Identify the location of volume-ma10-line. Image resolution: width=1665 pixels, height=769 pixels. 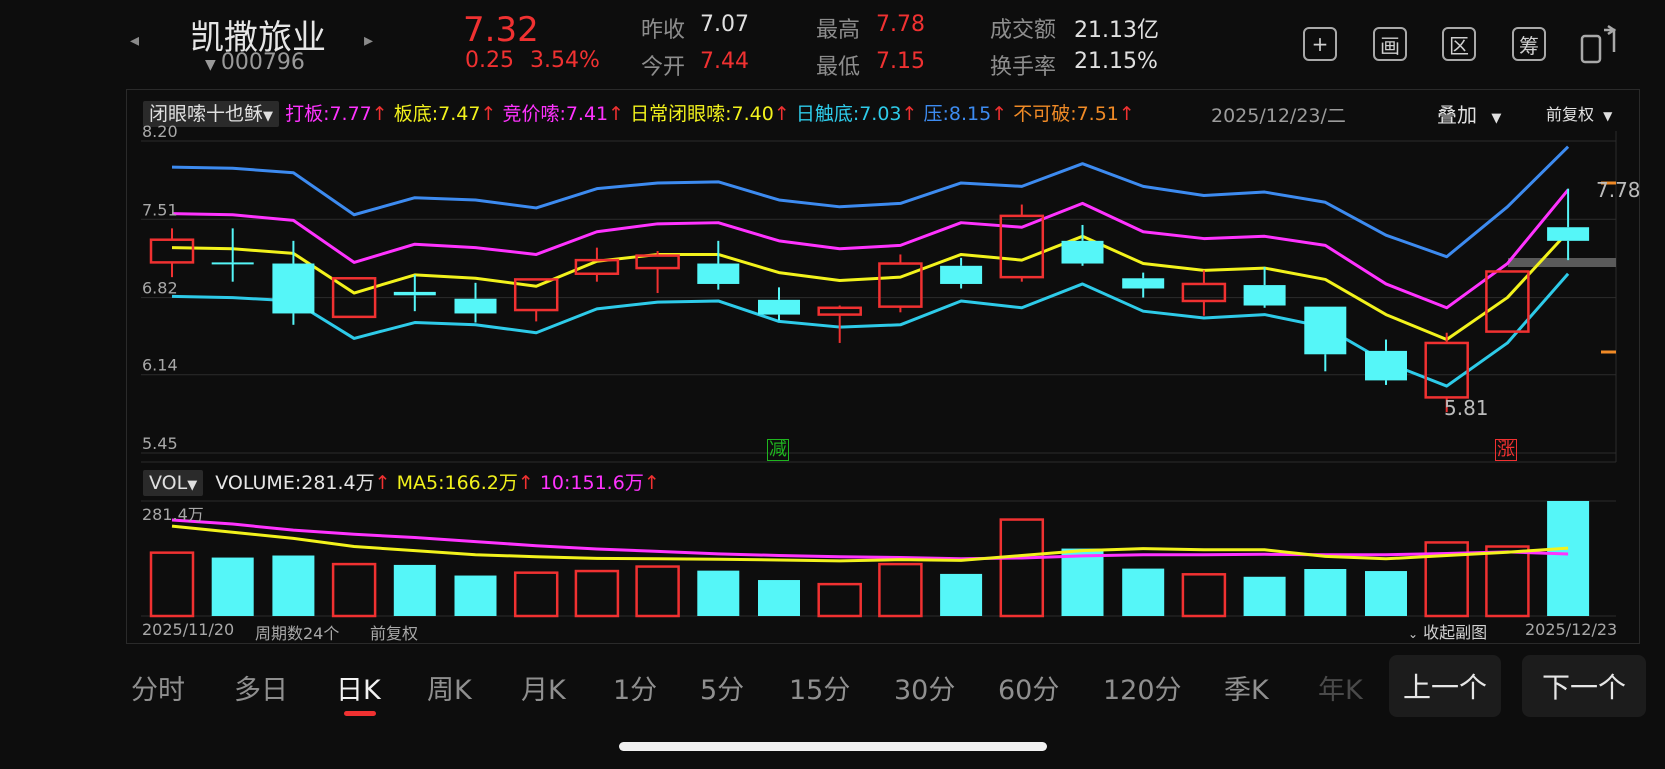
(870, 539).